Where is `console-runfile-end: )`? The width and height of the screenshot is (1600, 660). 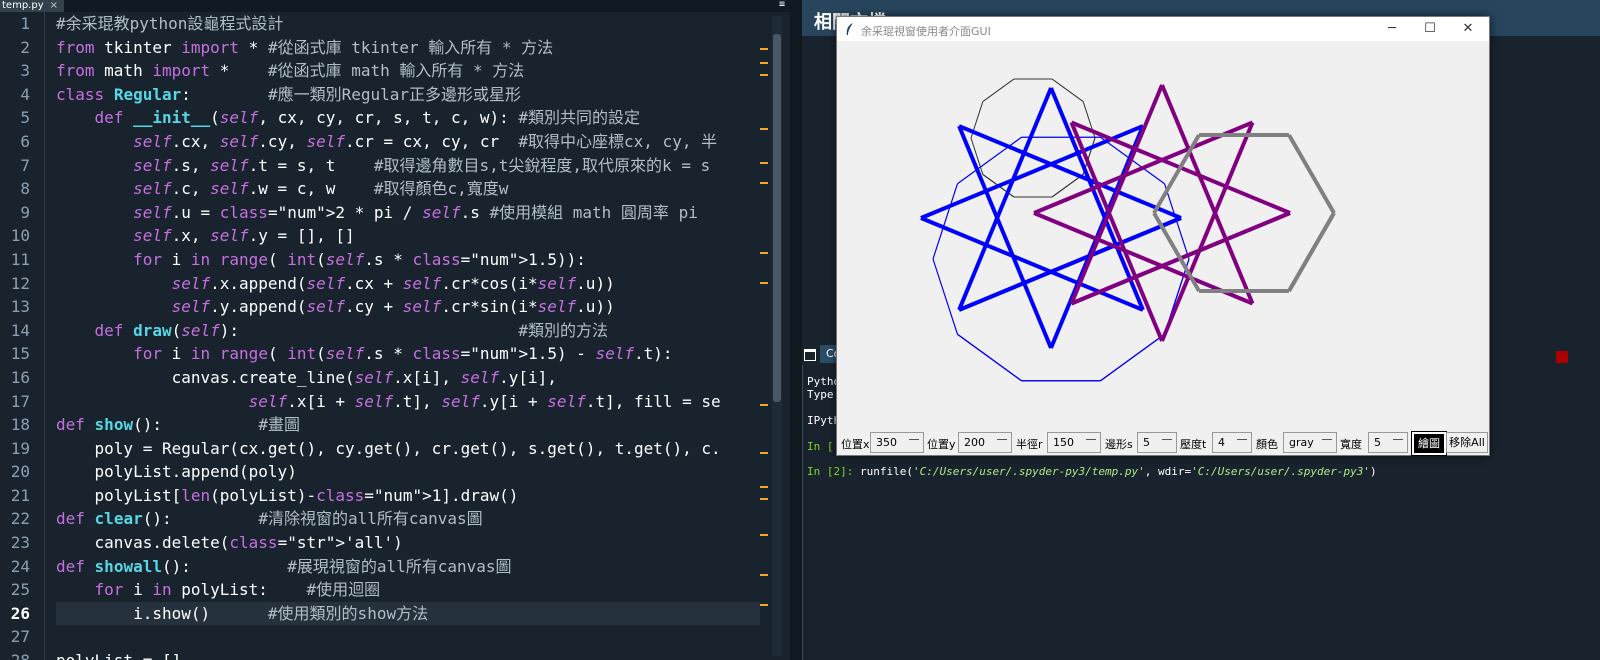
console-runfile-end: ) is located at coordinates (1373, 471).